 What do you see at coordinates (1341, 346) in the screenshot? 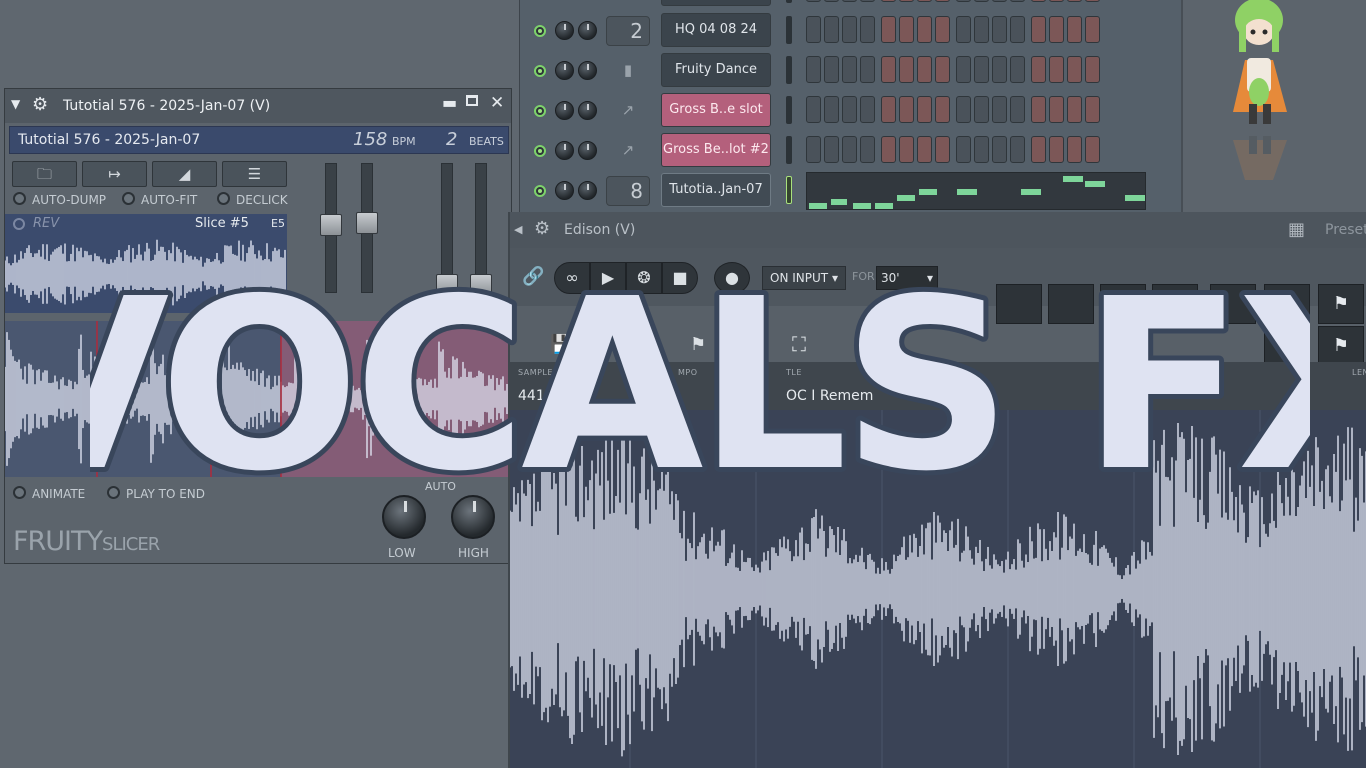
I see `marker-tool-button: ⚑` at bounding box center [1341, 346].